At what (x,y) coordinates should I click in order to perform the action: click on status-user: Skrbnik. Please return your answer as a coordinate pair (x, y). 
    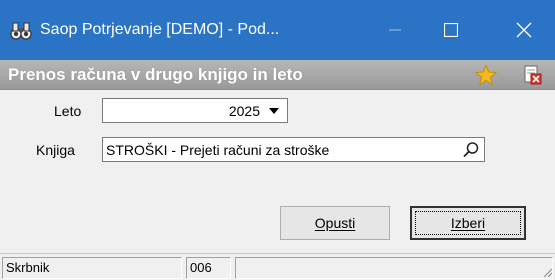
    Looking at the image, I should click on (92, 268).